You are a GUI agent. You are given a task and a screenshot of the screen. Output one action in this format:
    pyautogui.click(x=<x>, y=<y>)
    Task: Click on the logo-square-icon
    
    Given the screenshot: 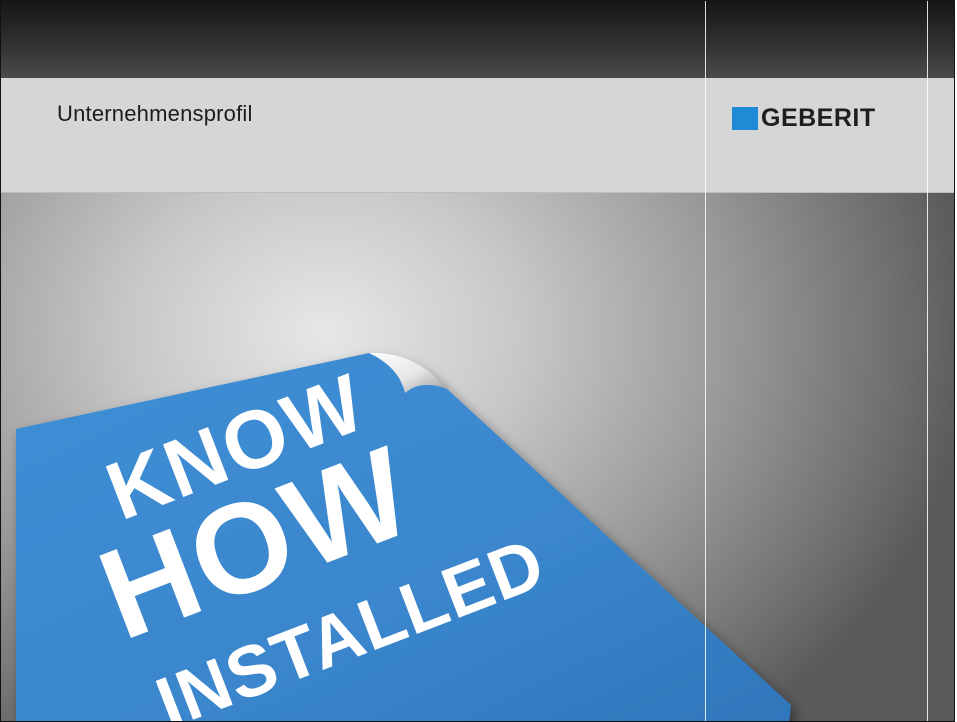 What is the action you would take?
    pyautogui.click(x=745, y=118)
    